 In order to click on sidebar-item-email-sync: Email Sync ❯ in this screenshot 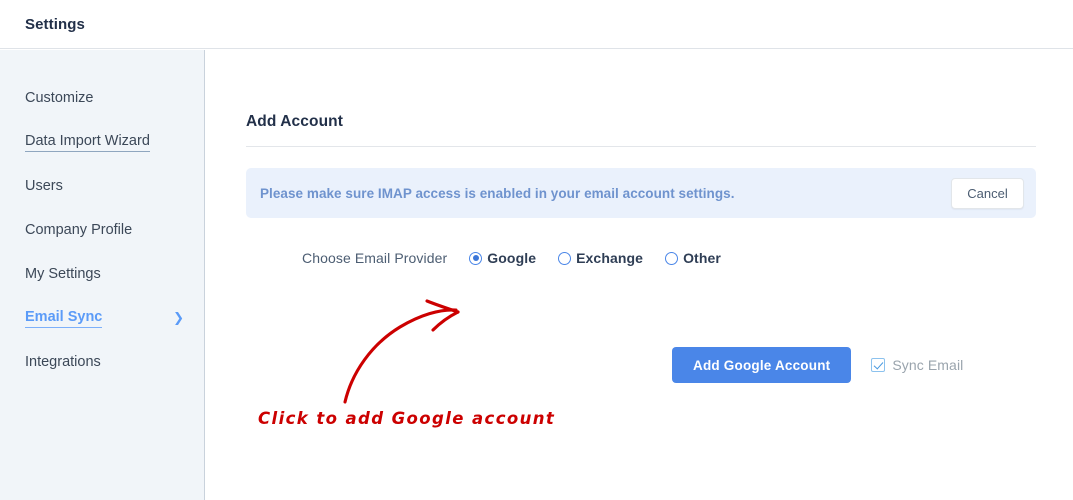, I will do `click(102, 318)`.